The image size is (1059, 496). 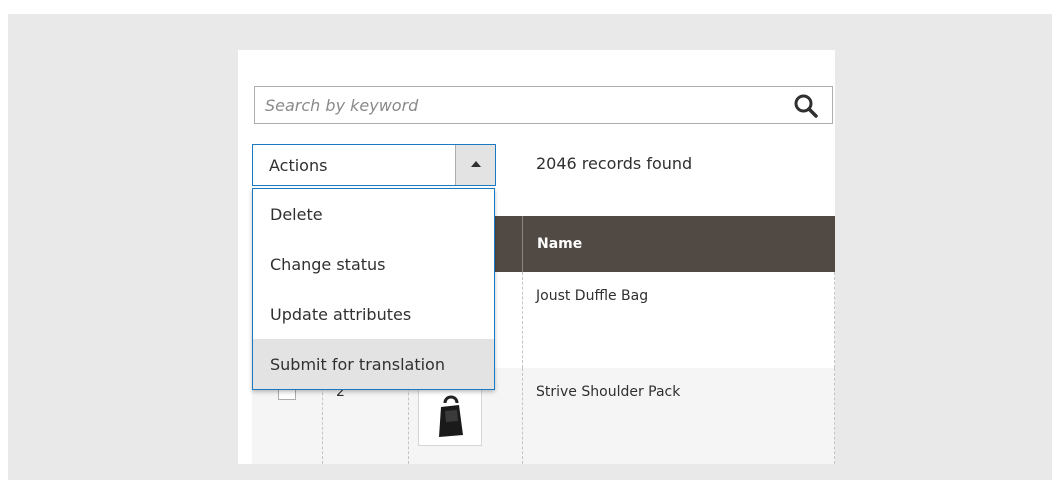 I want to click on actions-label: Actions, so click(x=298, y=165).